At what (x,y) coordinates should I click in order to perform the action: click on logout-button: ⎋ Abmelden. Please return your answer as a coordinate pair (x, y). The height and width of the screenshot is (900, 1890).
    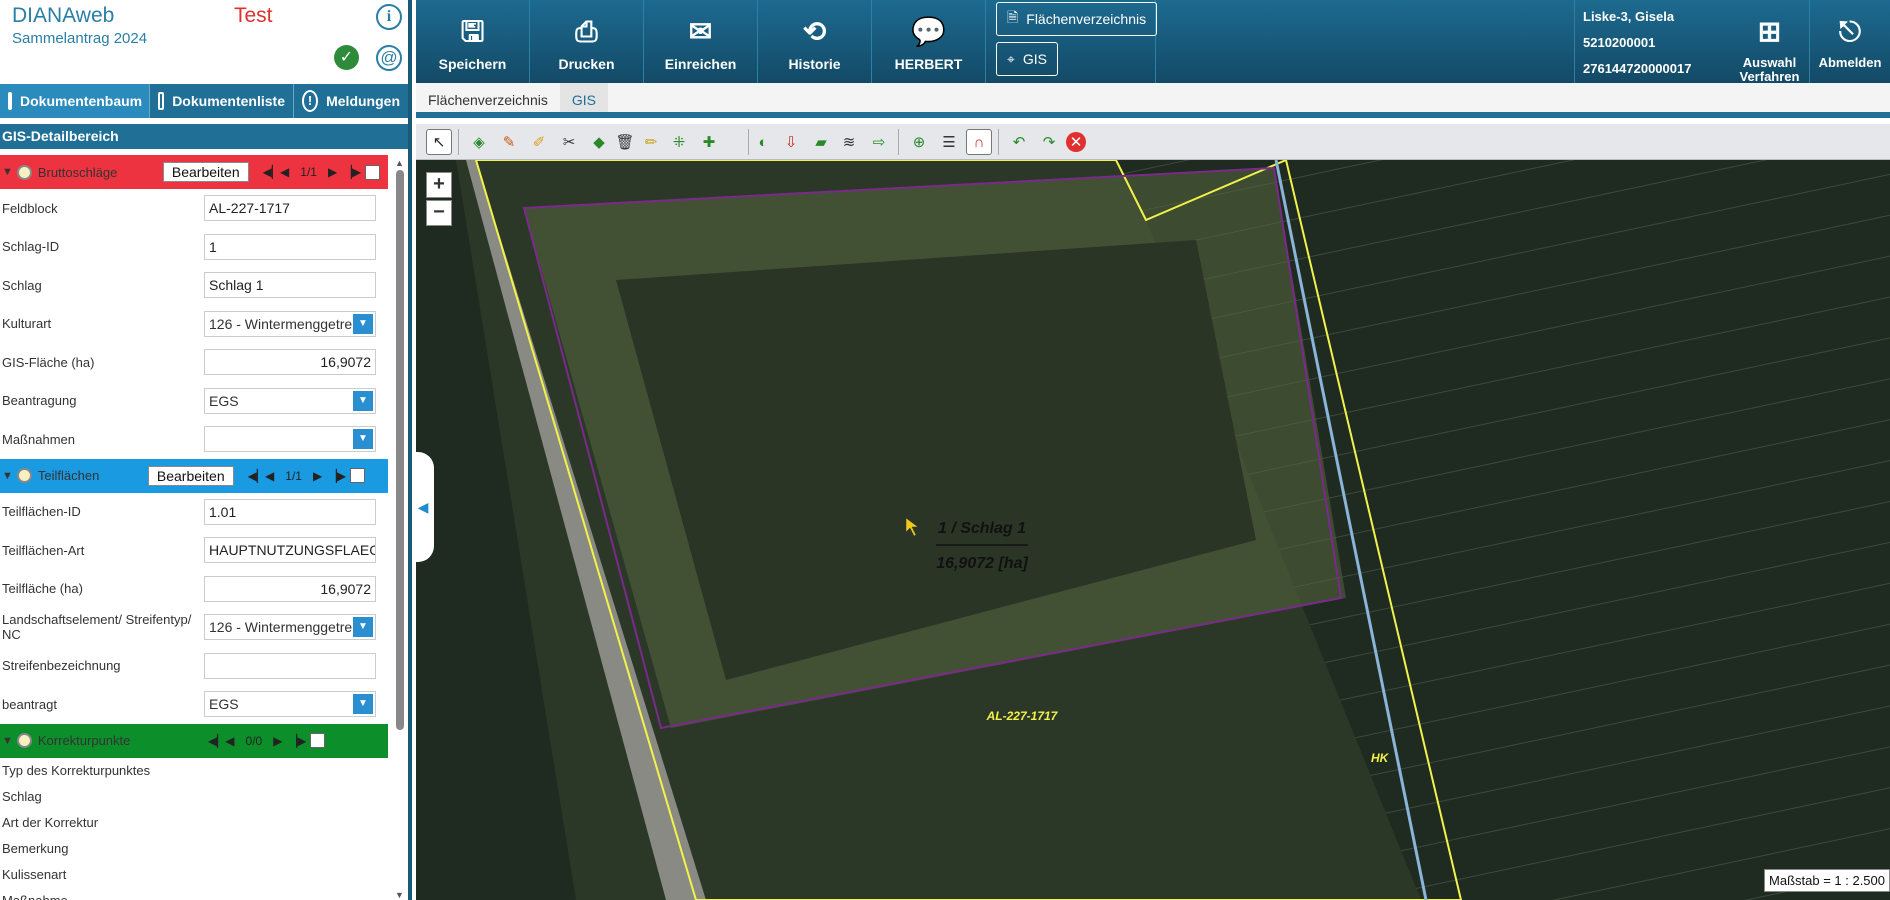
    Looking at the image, I should click on (1850, 41).